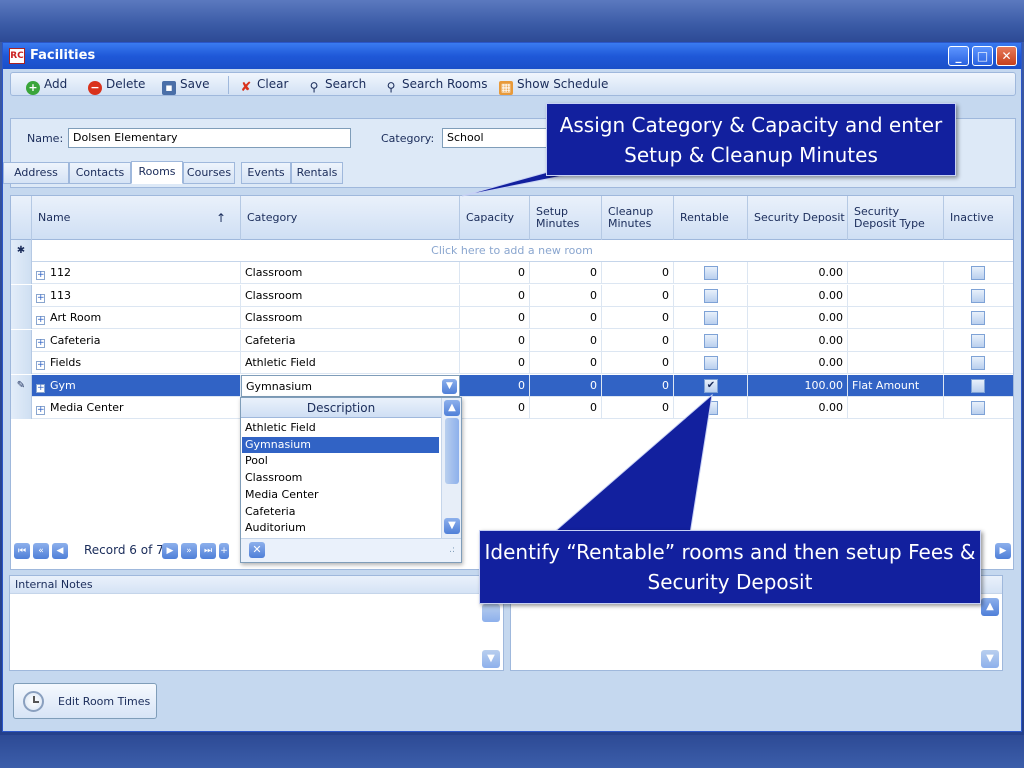 Image resolution: width=1024 pixels, height=768 pixels. Describe the element at coordinates (638, 218) in the screenshot. I see `header-cleanup-minutes: Cleanup Minutes` at that location.